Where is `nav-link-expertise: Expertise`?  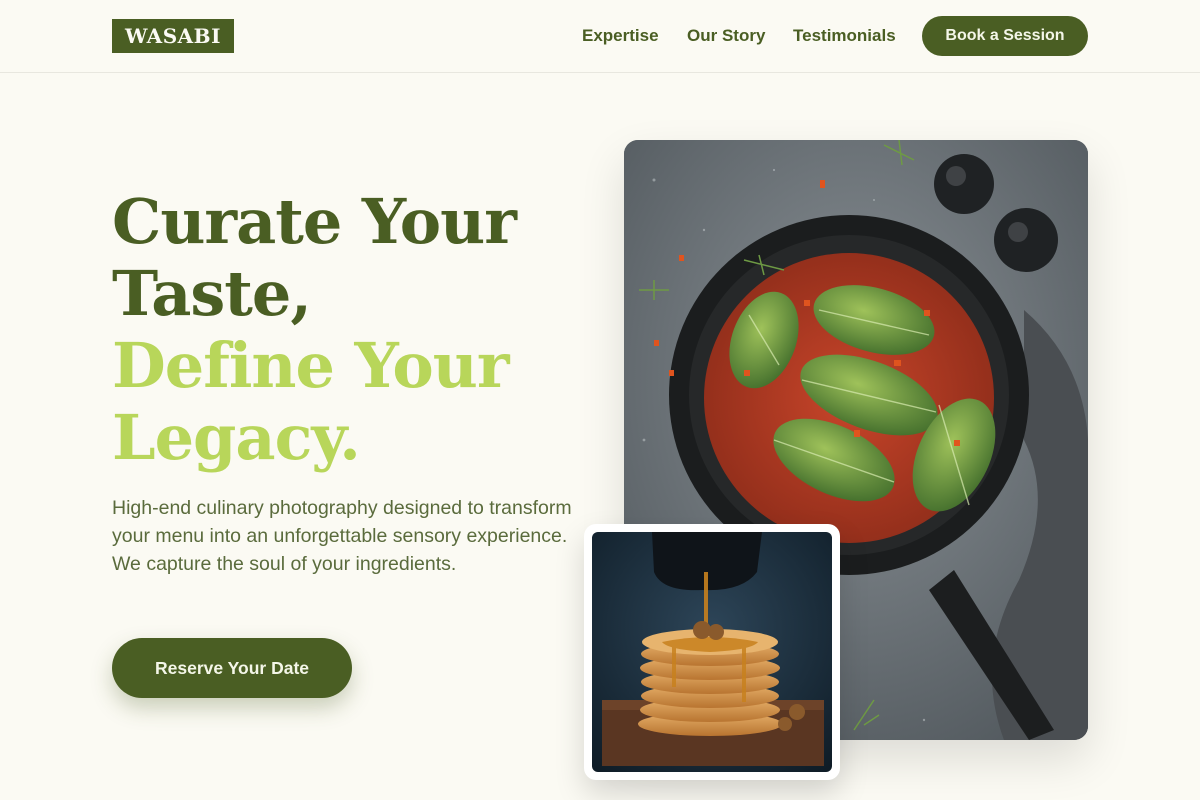 nav-link-expertise: Expertise is located at coordinates (620, 36).